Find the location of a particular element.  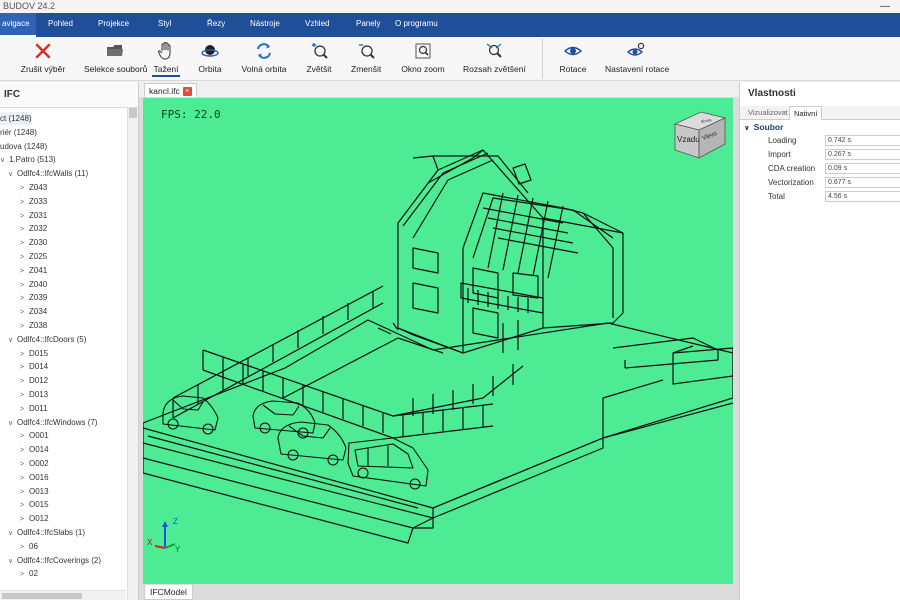

tree-item: > Z043 is located at coordinates (23, 187).